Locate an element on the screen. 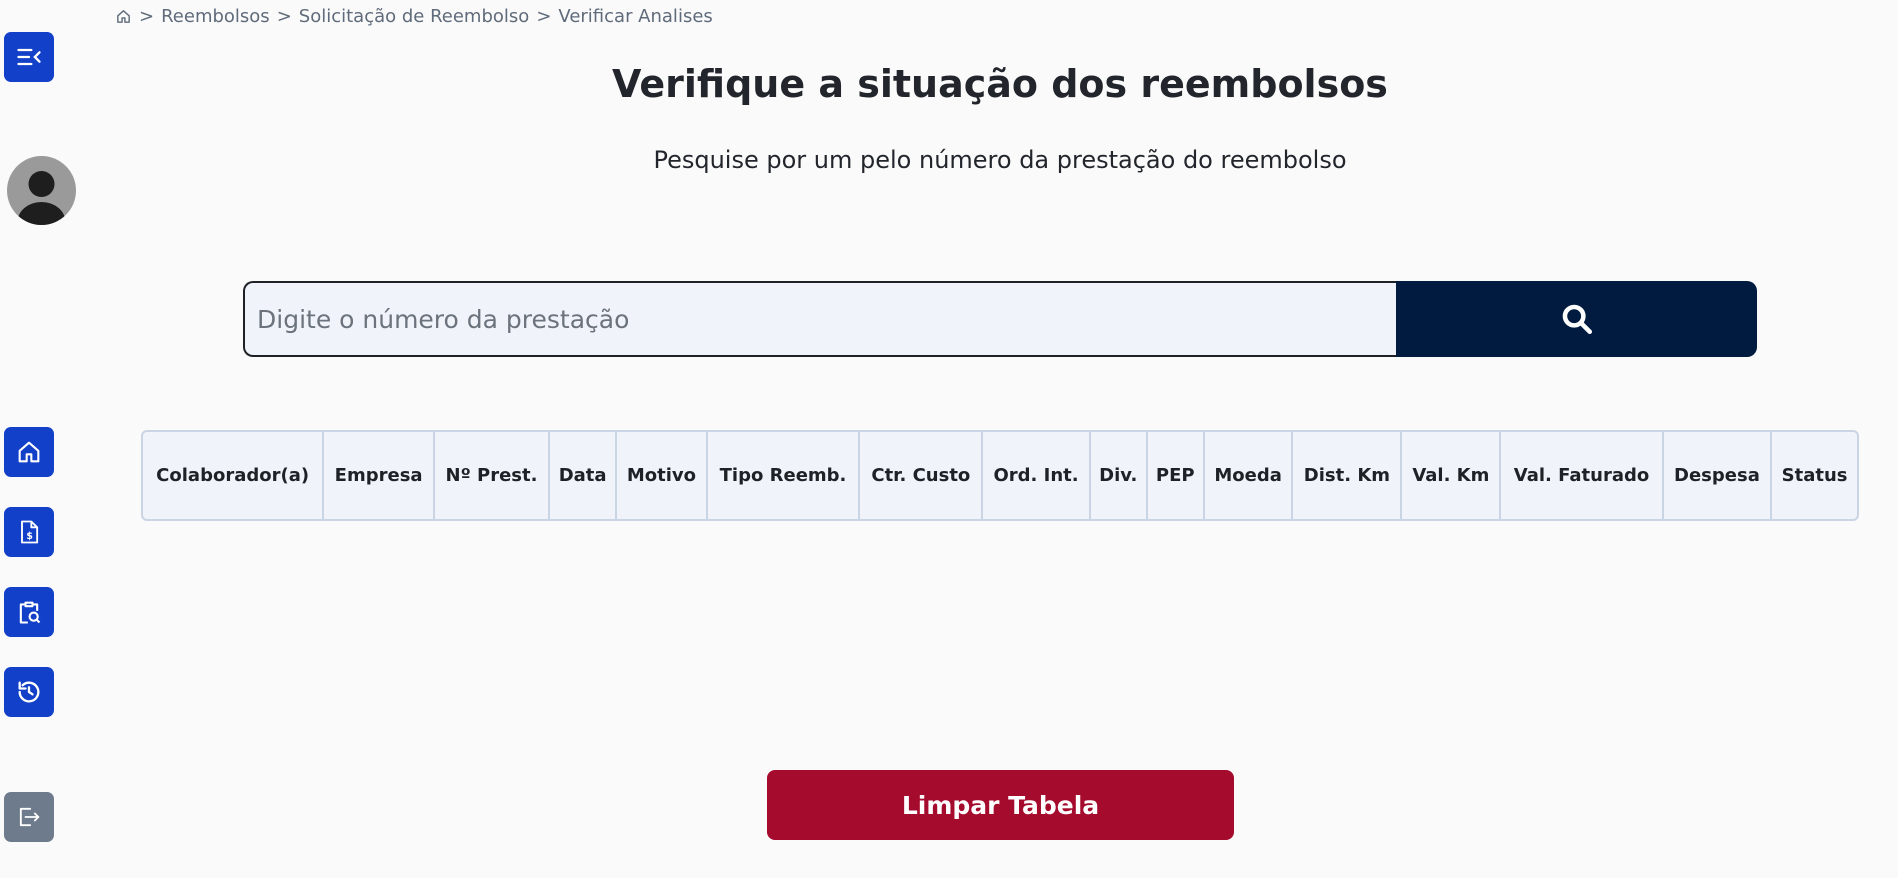 Image resolution: width=1898 pixels, height=878 pixels. sidebar-item-home is located at coordinates (29, 452).